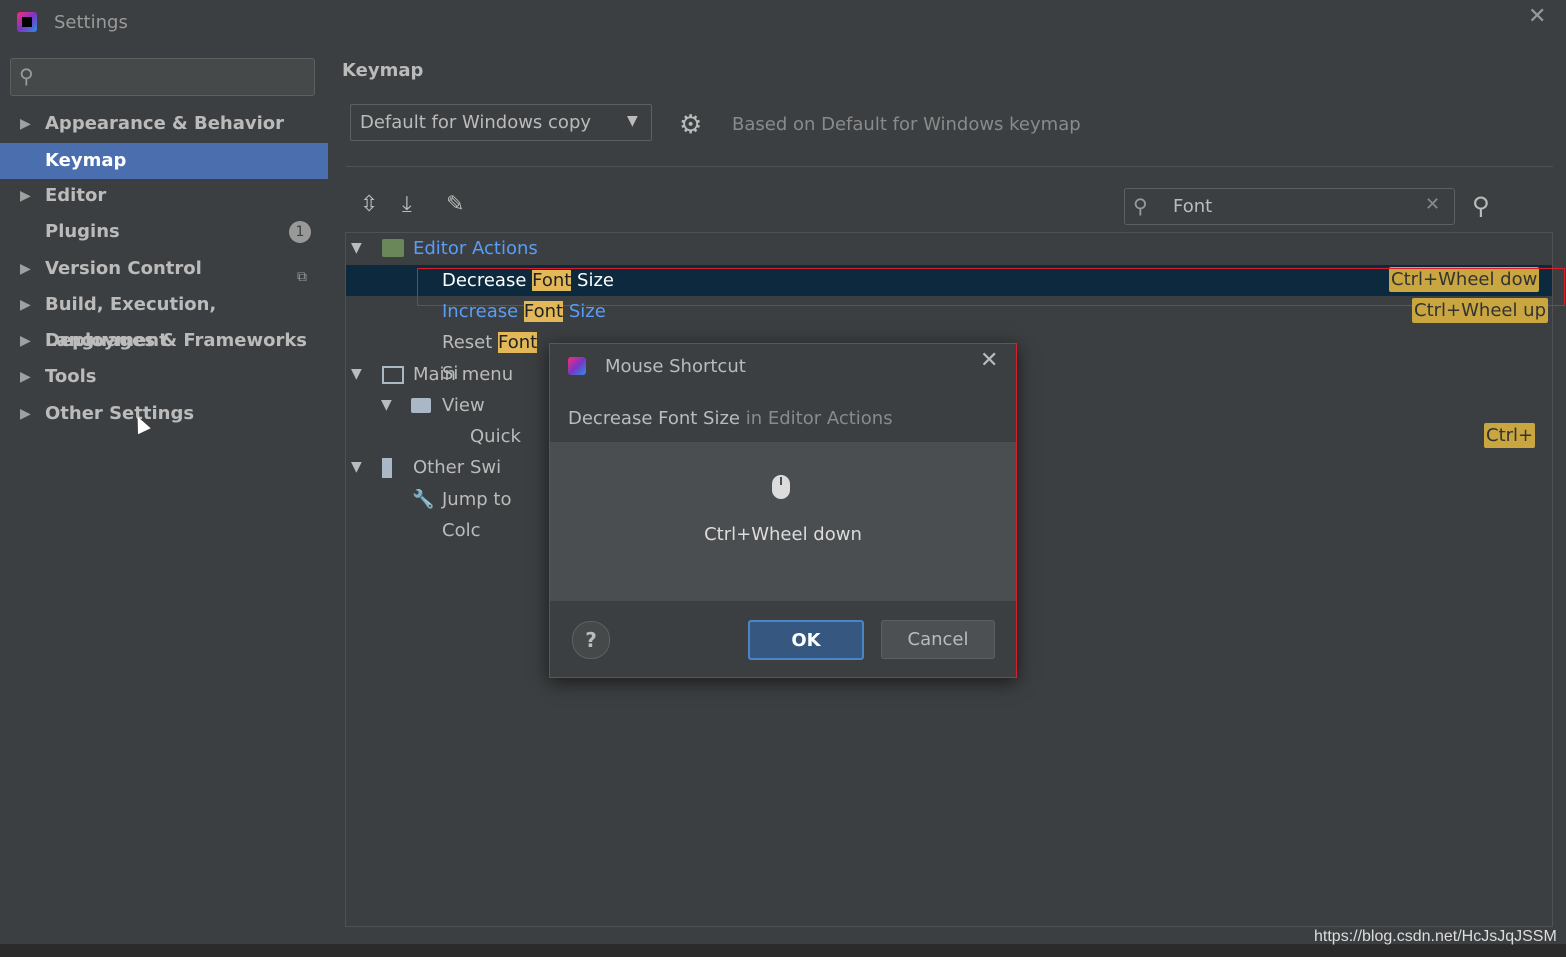  Describe the element at coordinates (591, 640) in the screenshot. I see `help-button: ?` at that location.